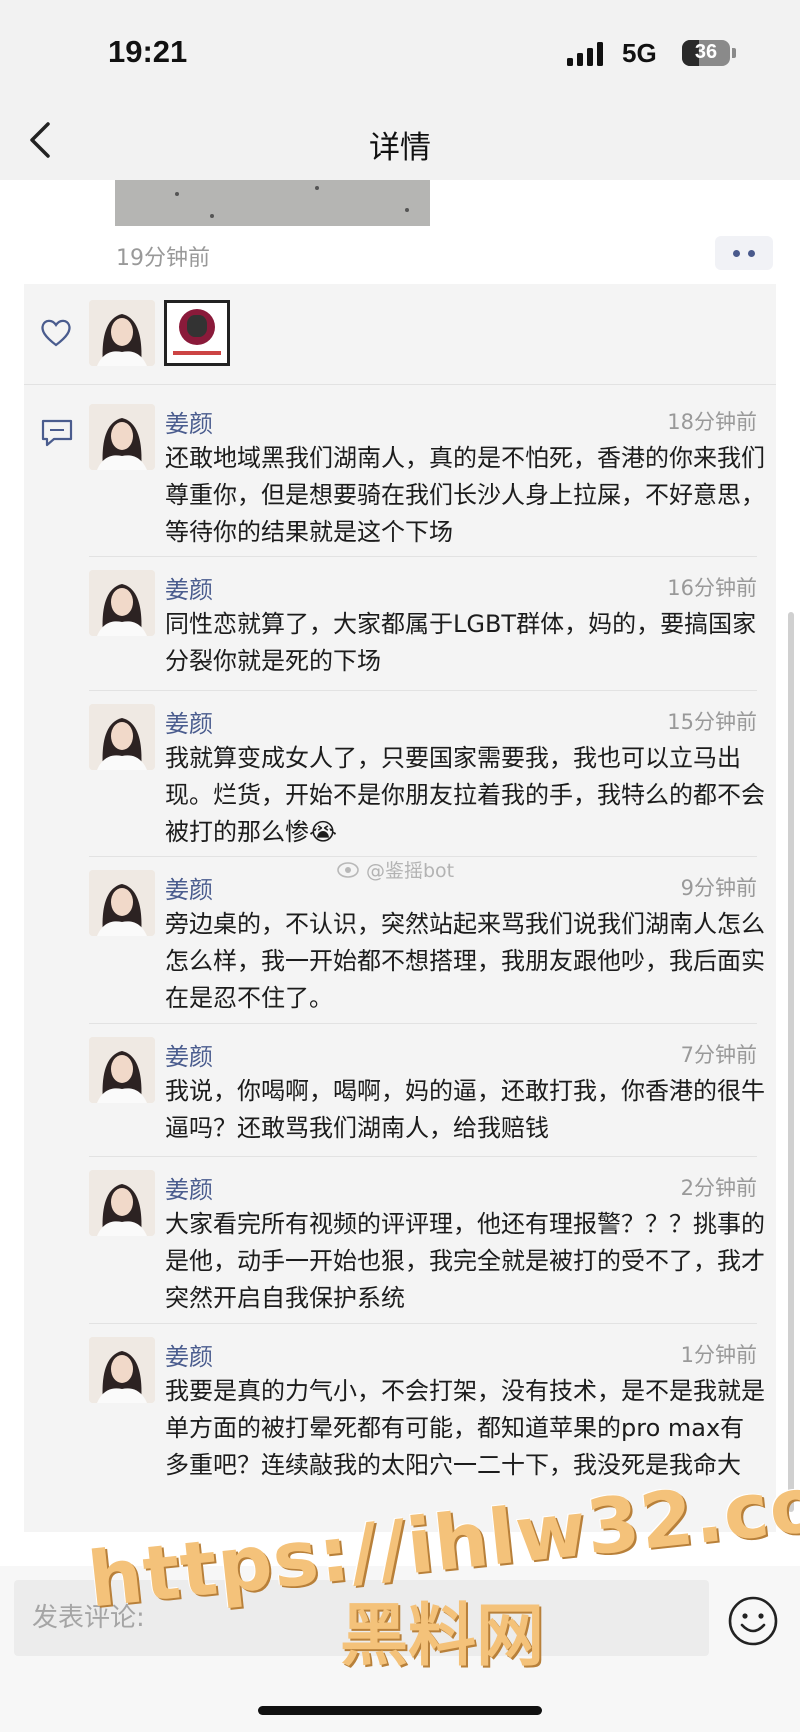  I want to click on comment-timestamp: 9分钟前, so click(718, 888).